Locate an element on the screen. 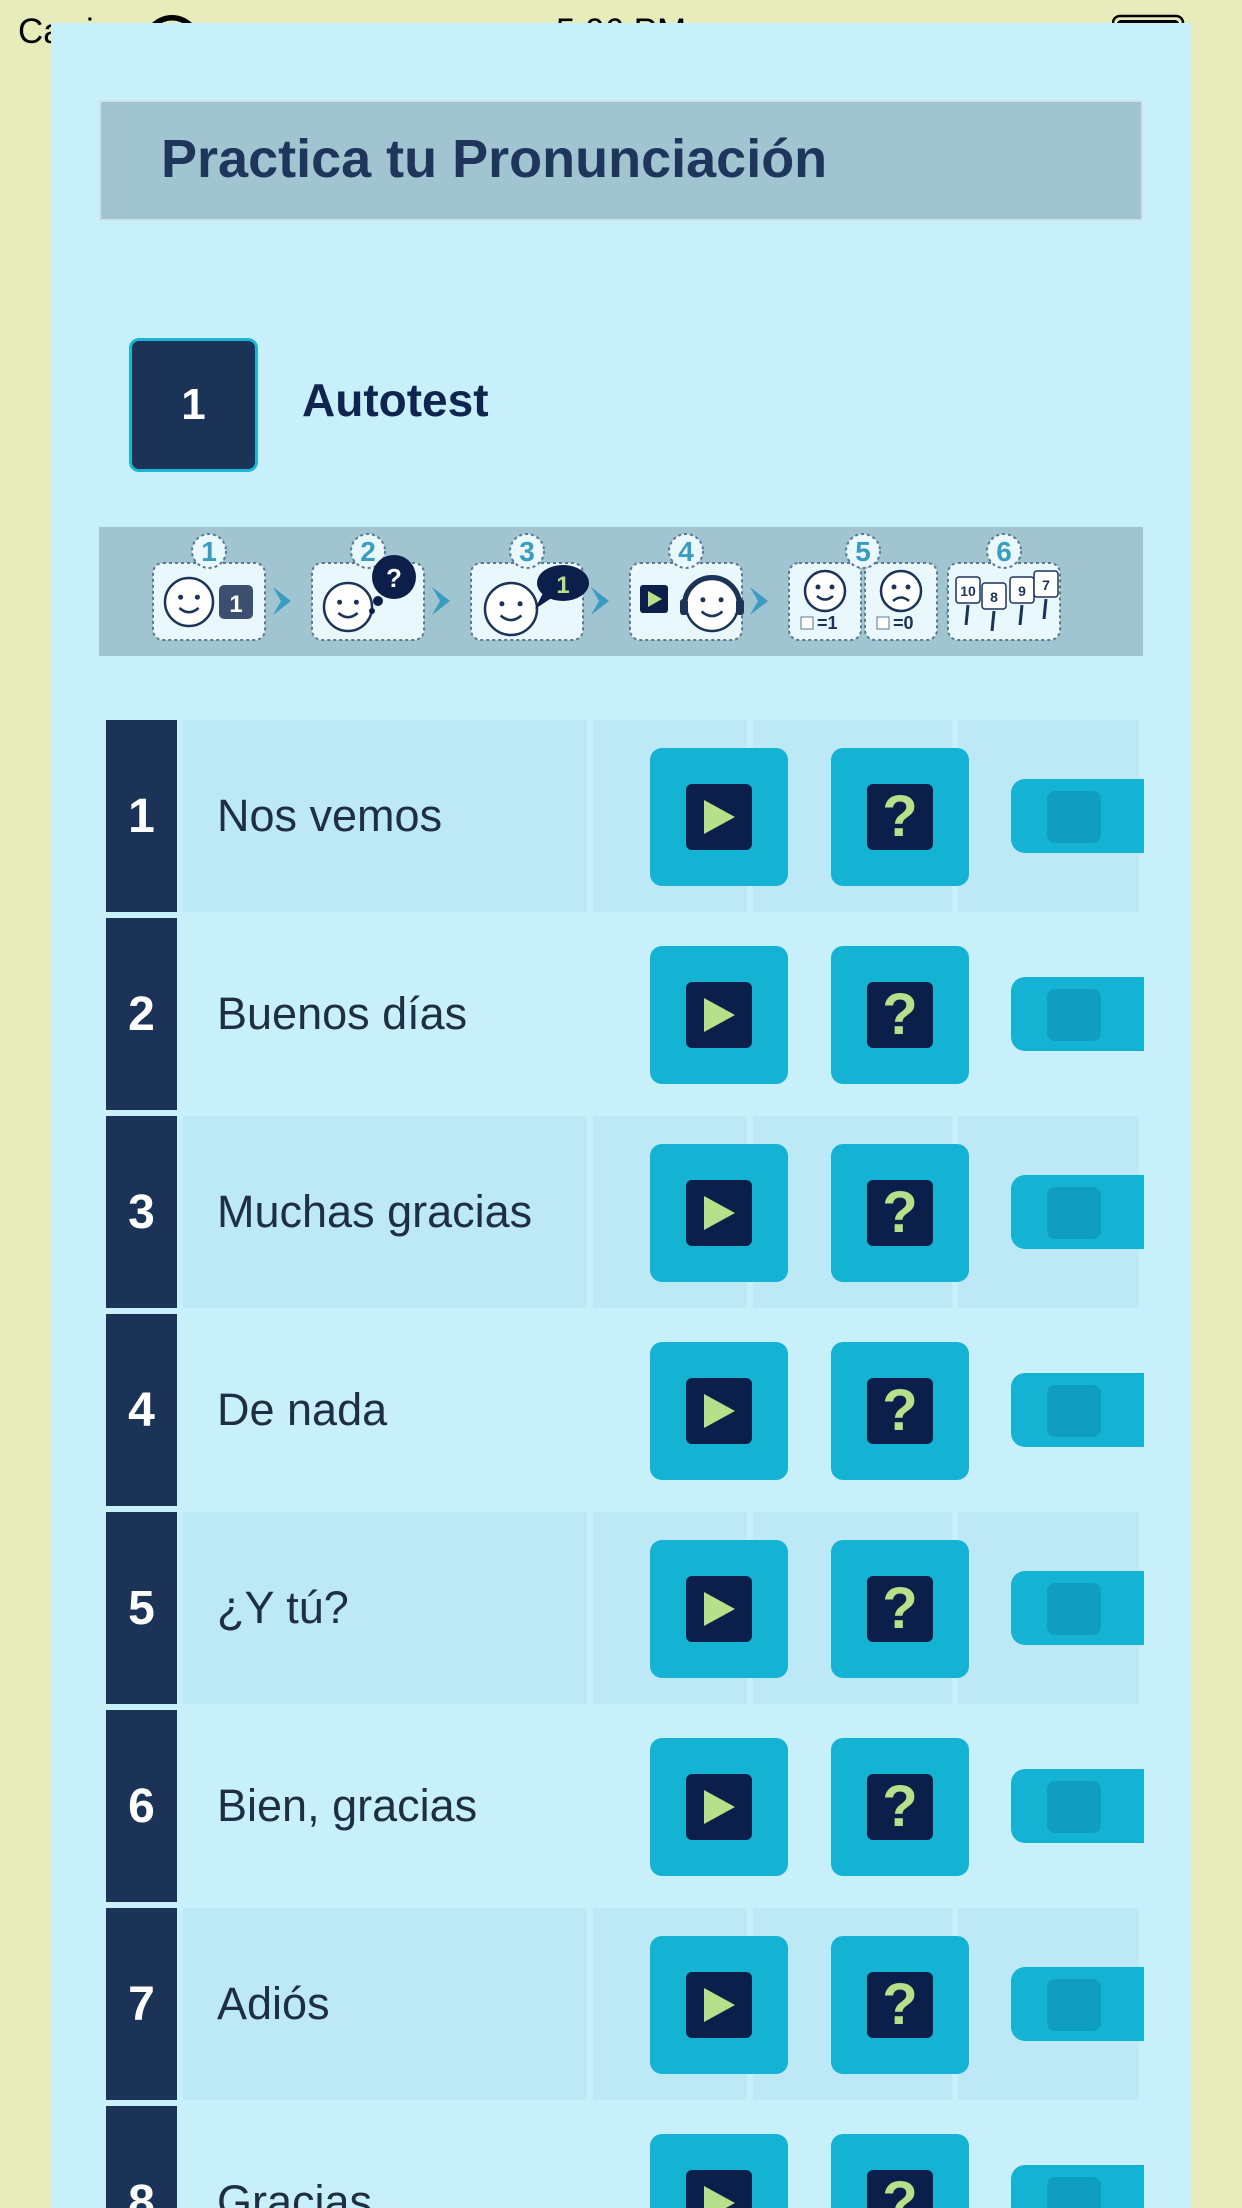 The image size is (1242, 2208). row-number: 2 is located at coordinates (141, 1014).